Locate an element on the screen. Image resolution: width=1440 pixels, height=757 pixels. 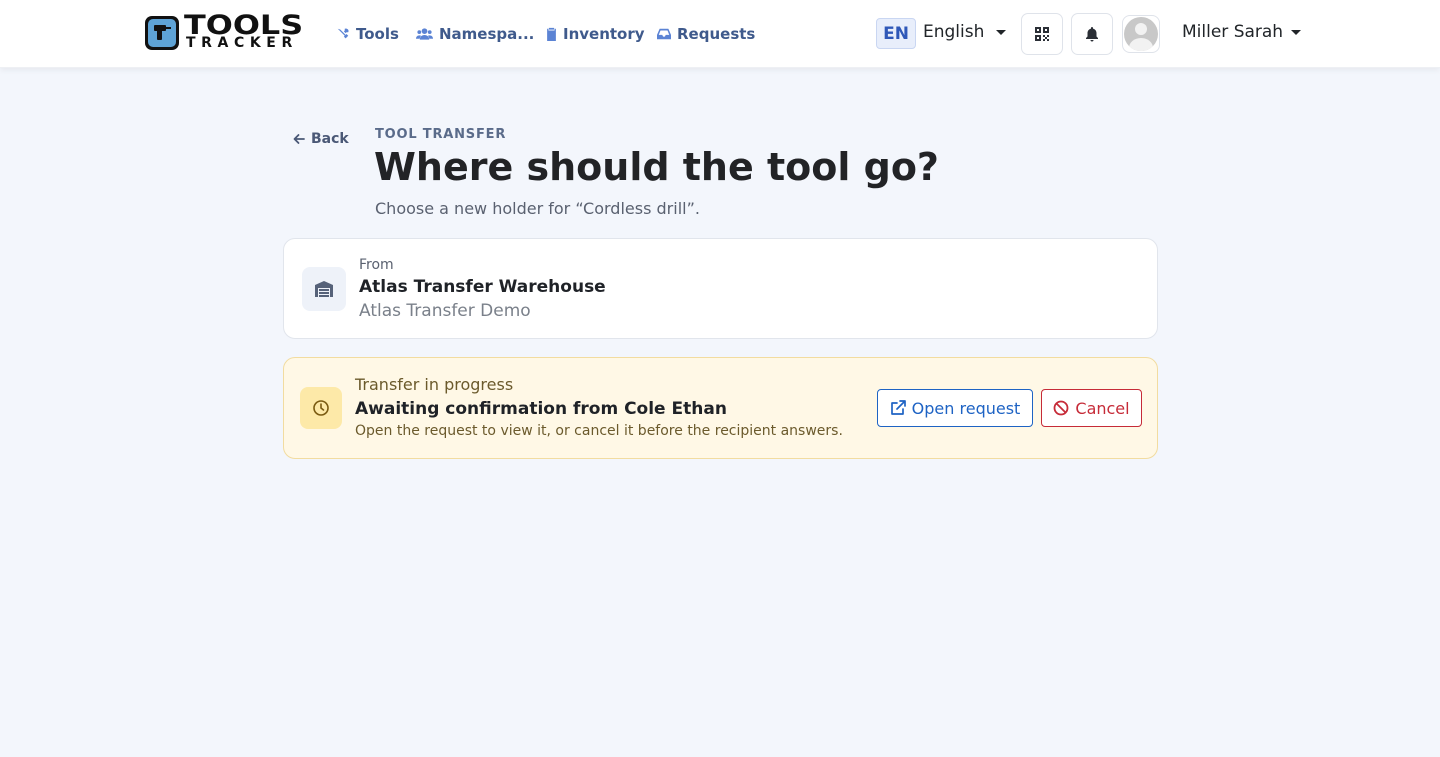
qr-scan-button is located at coordinates (1042, 34).